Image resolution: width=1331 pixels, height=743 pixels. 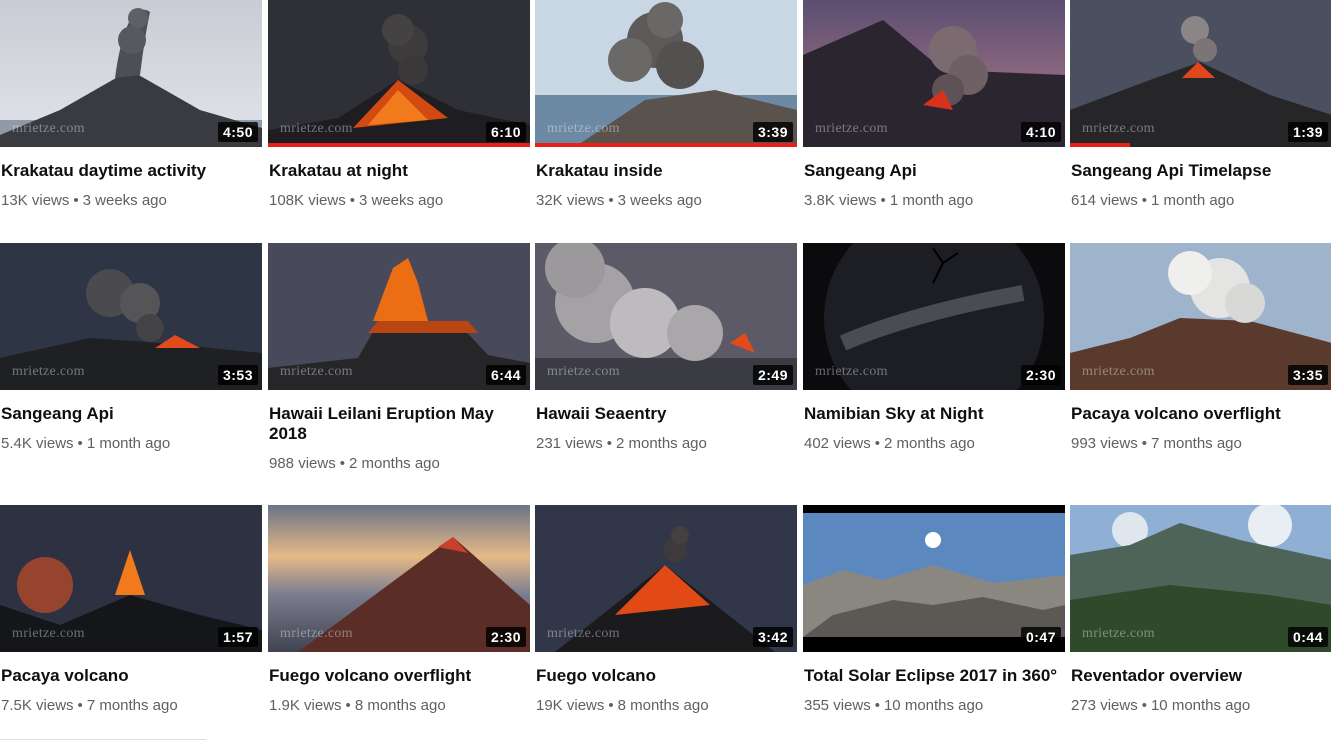 What do you see at coordinates (37, 705) in the screenshot?
I see `view-count: 7.5K views` at bounding box center [37, 705].